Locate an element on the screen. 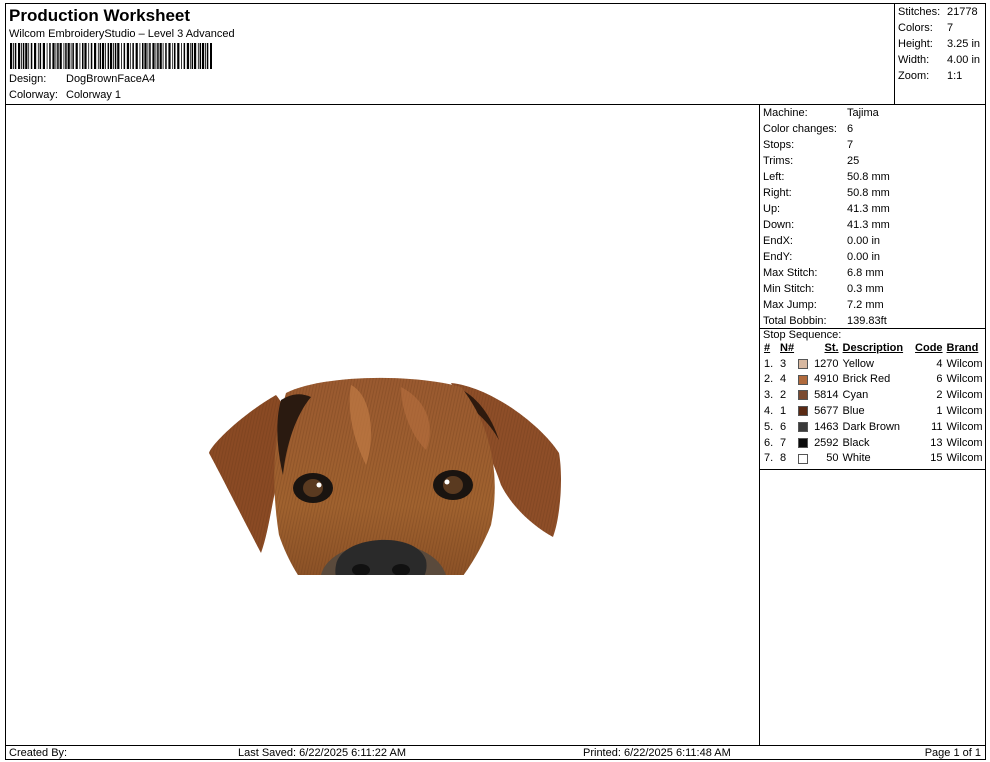 The image size is (990, 762). row-number: 7. is located at coordinates (769, 458).